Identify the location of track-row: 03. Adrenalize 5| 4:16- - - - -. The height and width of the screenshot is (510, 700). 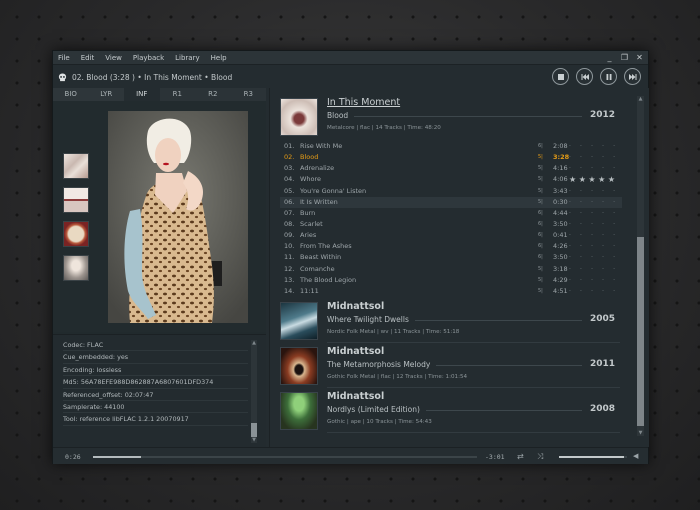
(451, 168).